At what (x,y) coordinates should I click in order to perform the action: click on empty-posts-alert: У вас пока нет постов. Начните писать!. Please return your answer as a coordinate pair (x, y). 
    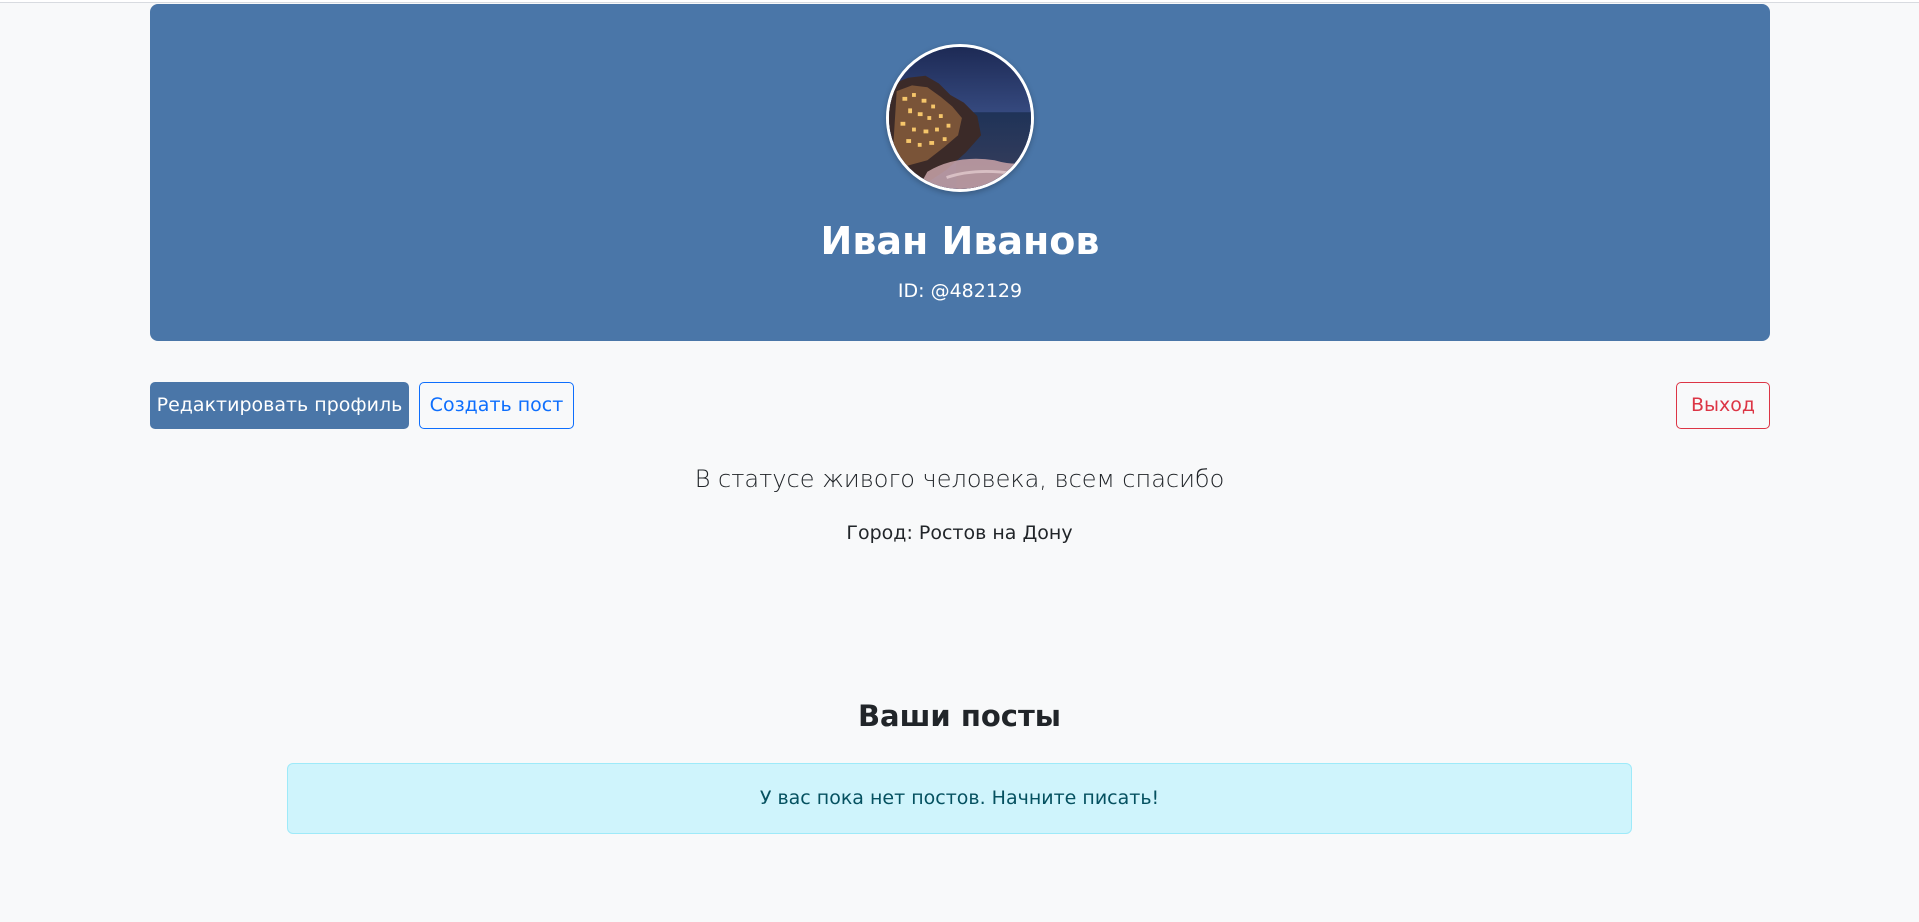
    Looking at the image, I should click on (959, 798).